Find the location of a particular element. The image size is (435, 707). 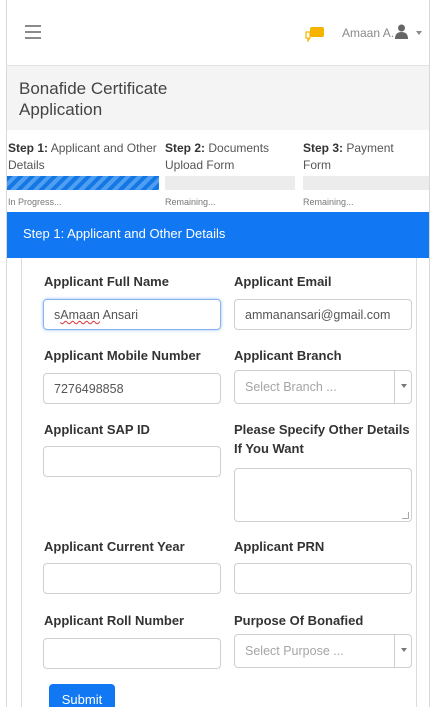

email-label: Applicant Email is located at coordinates (283, 281).